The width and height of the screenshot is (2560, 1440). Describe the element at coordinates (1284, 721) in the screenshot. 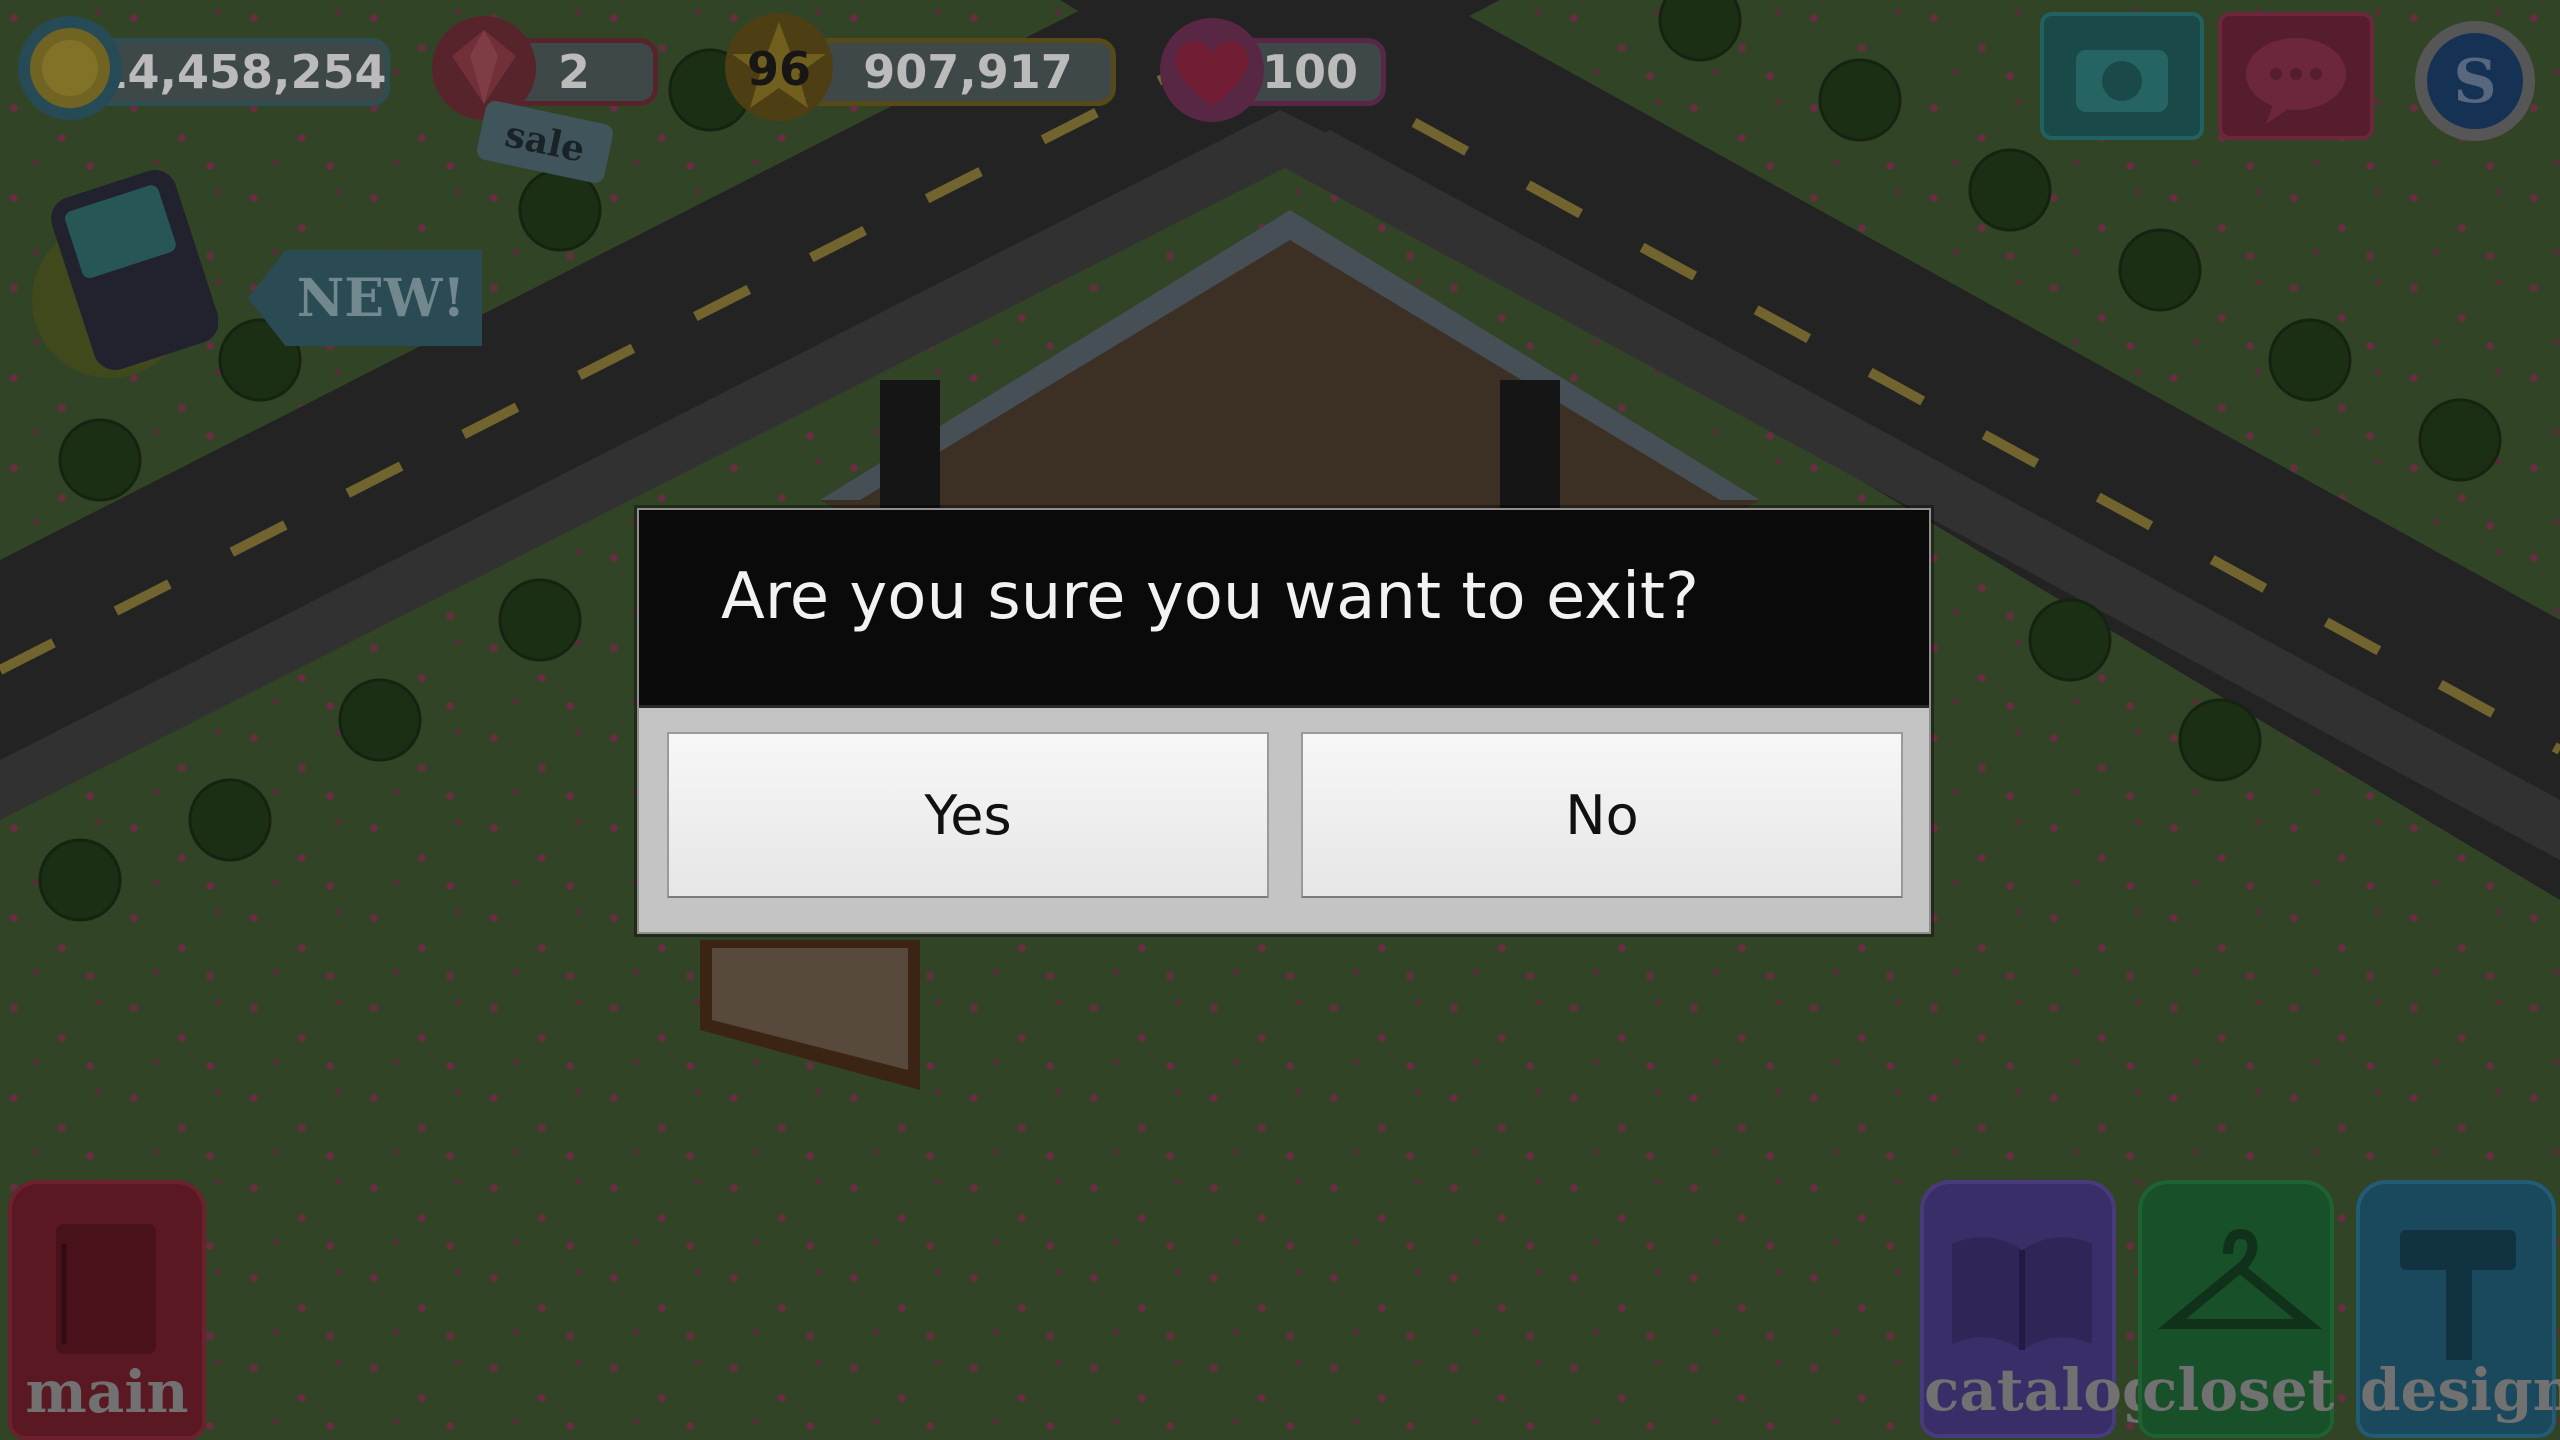

I see `exit-dialog: Are you sure you want to exit? Yes No` at that location.